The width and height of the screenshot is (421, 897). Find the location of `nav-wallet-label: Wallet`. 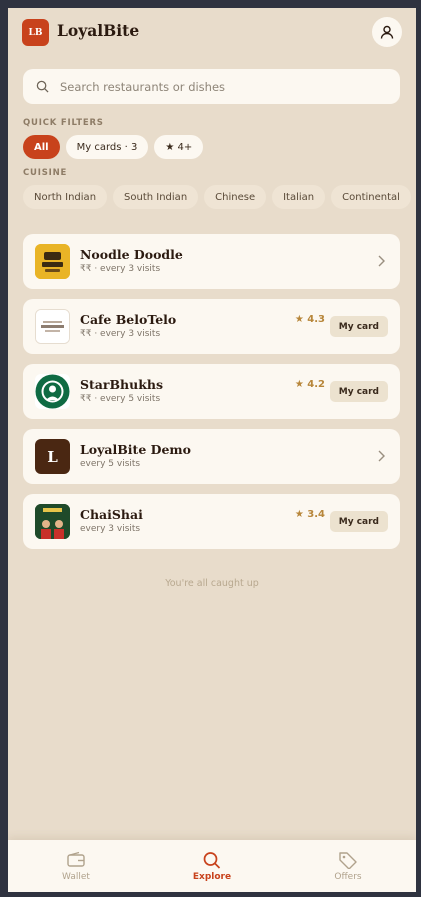

nav-wallet-label: Wallet is located at coordinates (76, 877).